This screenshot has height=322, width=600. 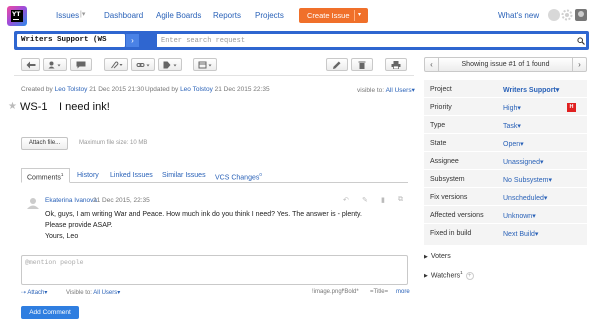 I want to click on comment-author: Ekaterina Ivanova, so click(x=71, y=200).